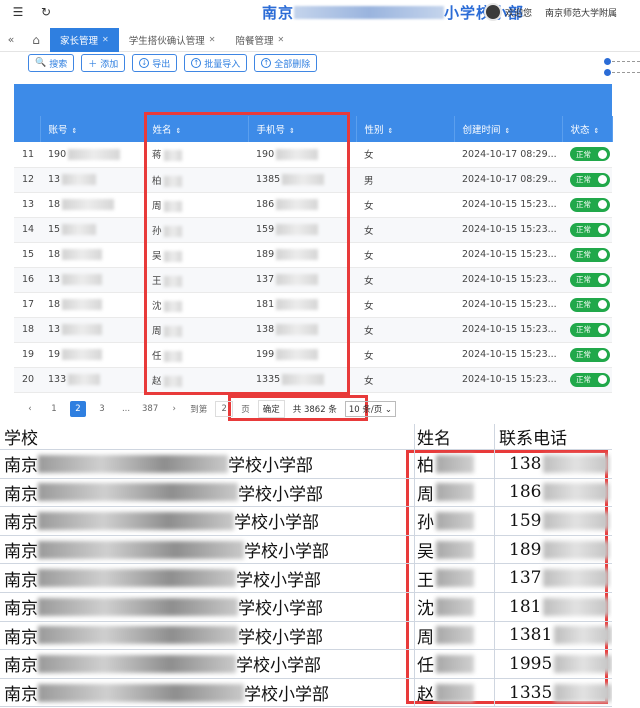  Describe the element at coordinates (453, 578) in the screenshot. I see `sheet-name-cell: 王` at that location.